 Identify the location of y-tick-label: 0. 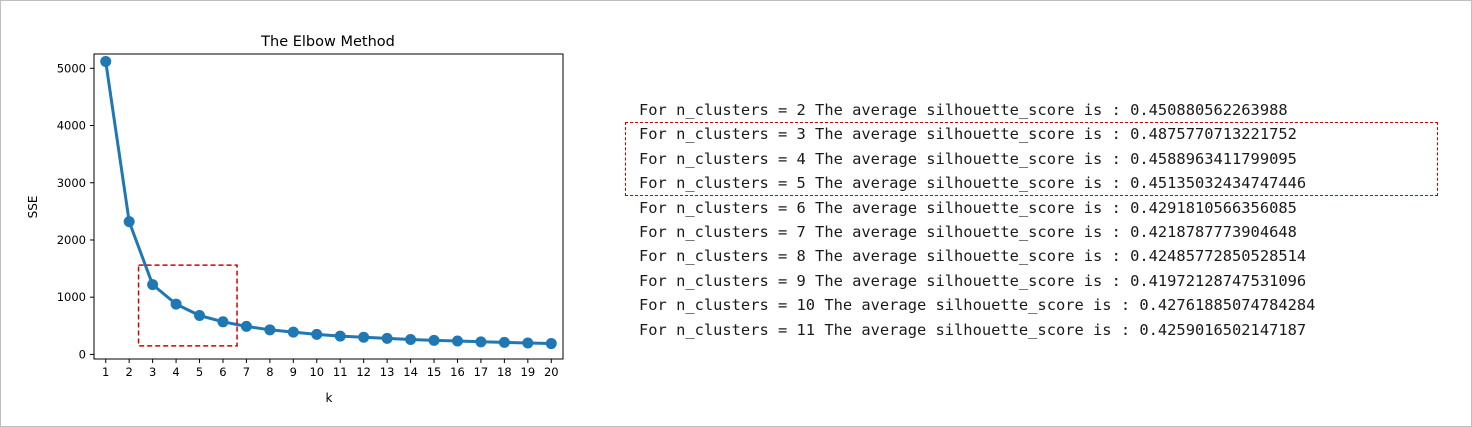
(82, 354).